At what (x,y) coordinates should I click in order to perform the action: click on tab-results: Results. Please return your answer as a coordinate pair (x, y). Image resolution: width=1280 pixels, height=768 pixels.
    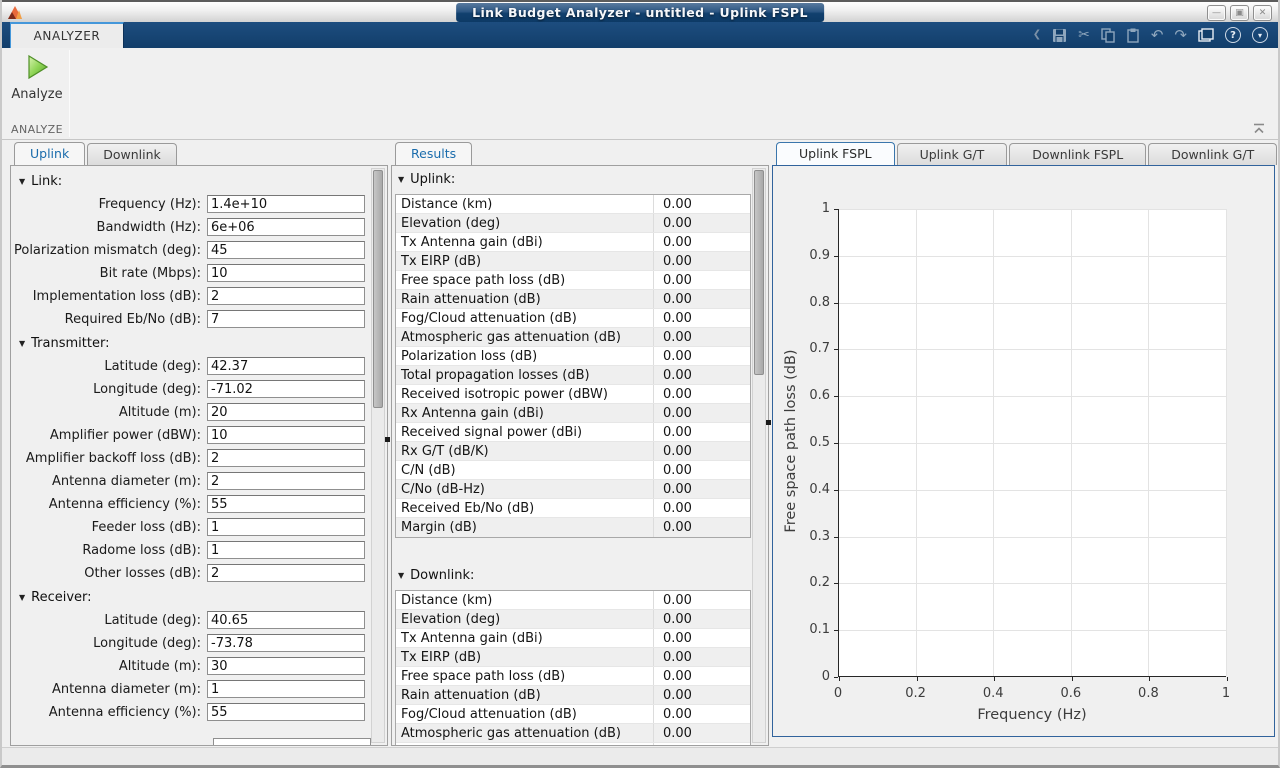
    Looking at the image, I should click on (434, 153).